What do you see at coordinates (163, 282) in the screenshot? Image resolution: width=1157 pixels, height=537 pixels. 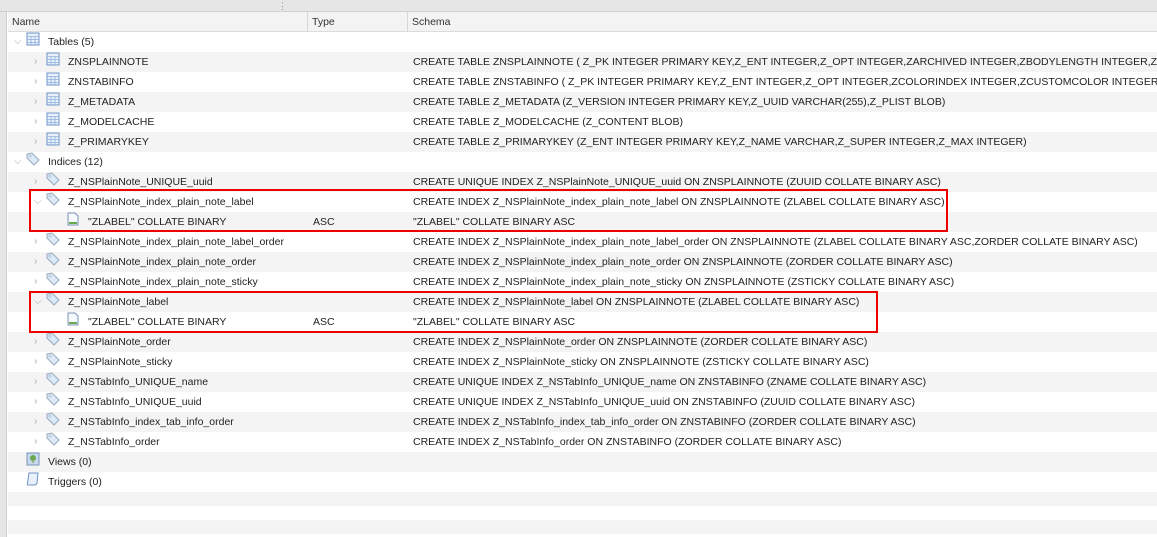 I see `row-name: Z_NSPlainNote_index_plain_note_sticky` at bounding box center [163, 282].